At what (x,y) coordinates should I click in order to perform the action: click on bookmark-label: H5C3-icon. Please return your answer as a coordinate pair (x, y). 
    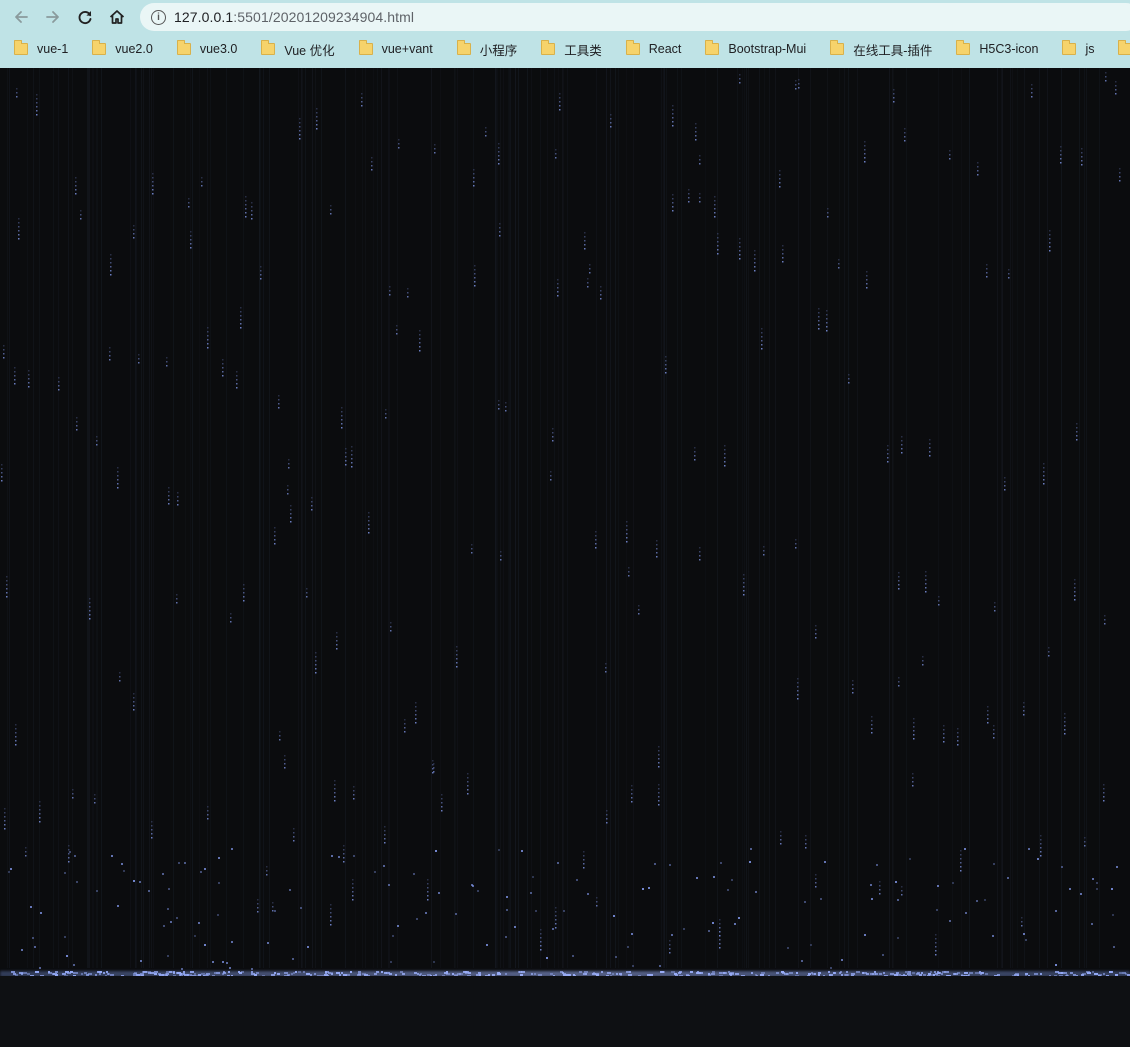
    Looking at the image, I should click on (1009, 49).